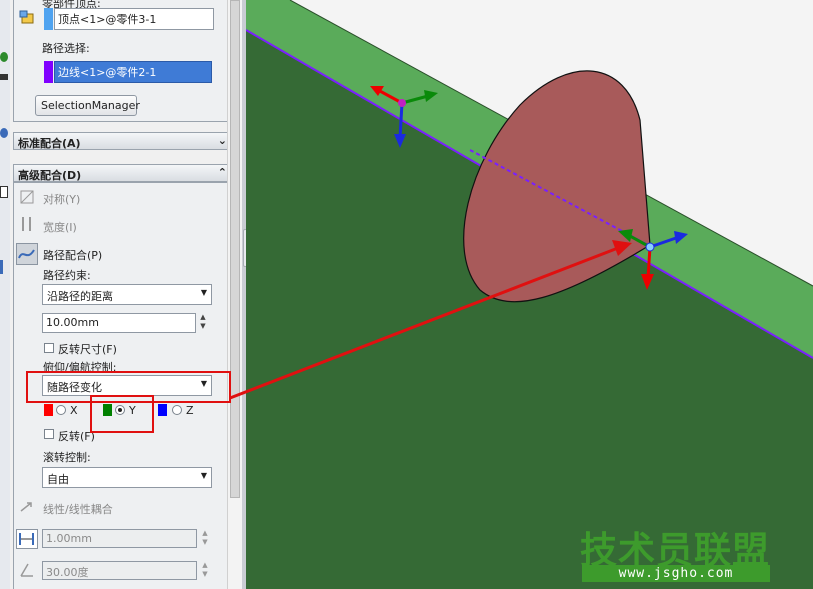 The width and height of the screenshot is (813, 589). Describe the element at coordinates (66, 48) in the screenshot. I see `path-selection-label: 路径选择:` at that location.